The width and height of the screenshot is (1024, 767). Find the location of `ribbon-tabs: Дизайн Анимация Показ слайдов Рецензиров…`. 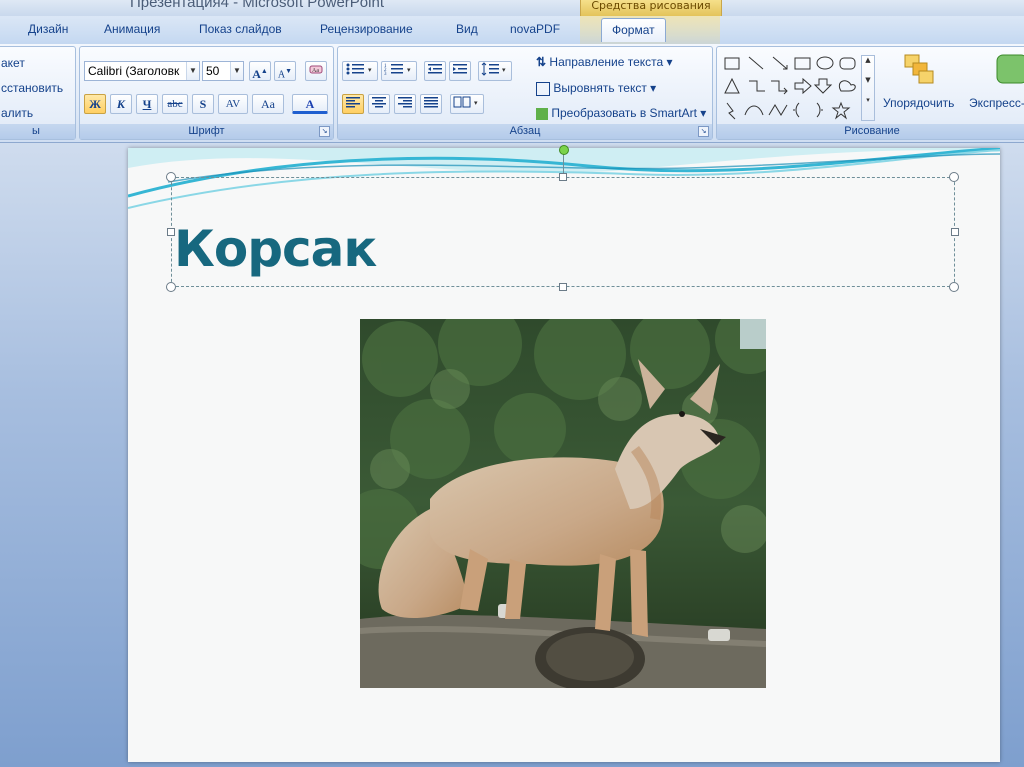

ribbon-tabs: Дизайн Анимация Показ слайдов Рецензиров… is located at coordinates (512, 30).